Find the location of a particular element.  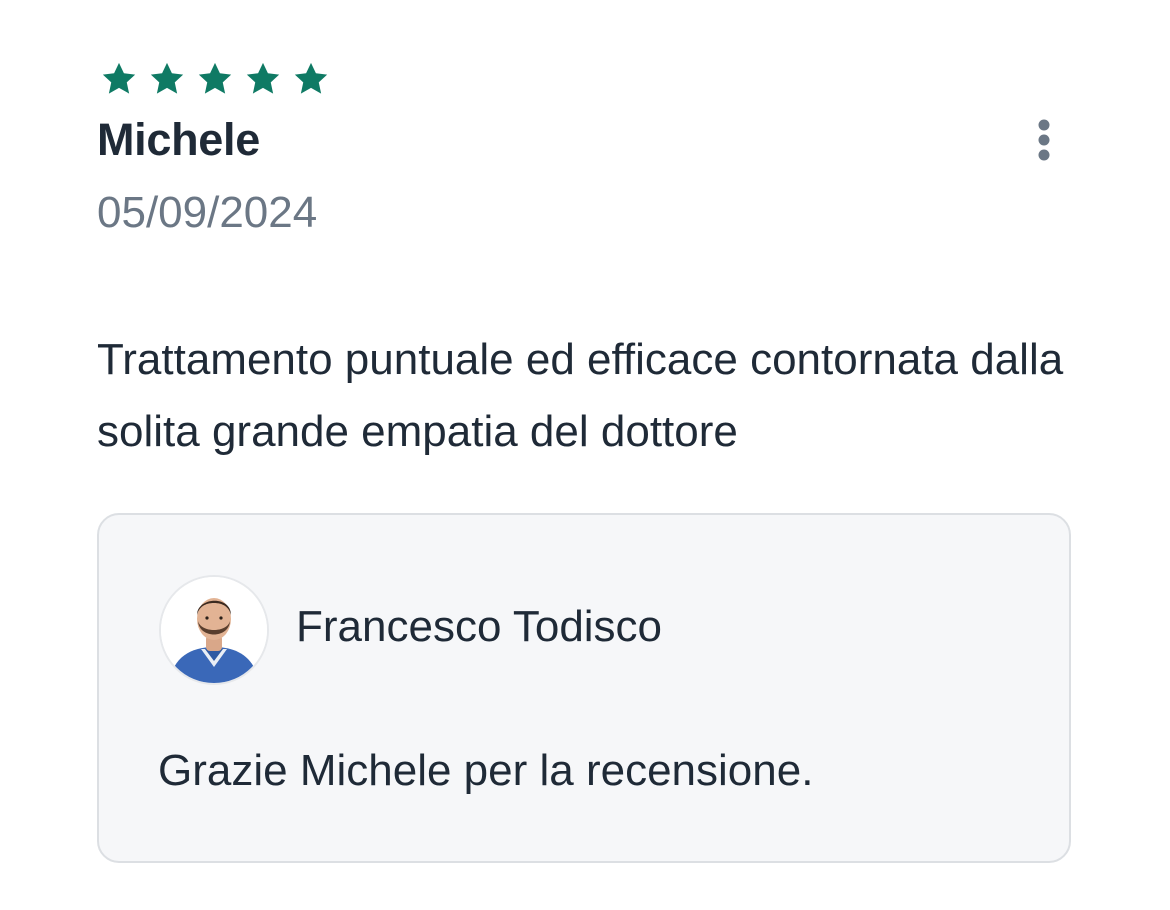

avatar is located at coordinates (214, 630).